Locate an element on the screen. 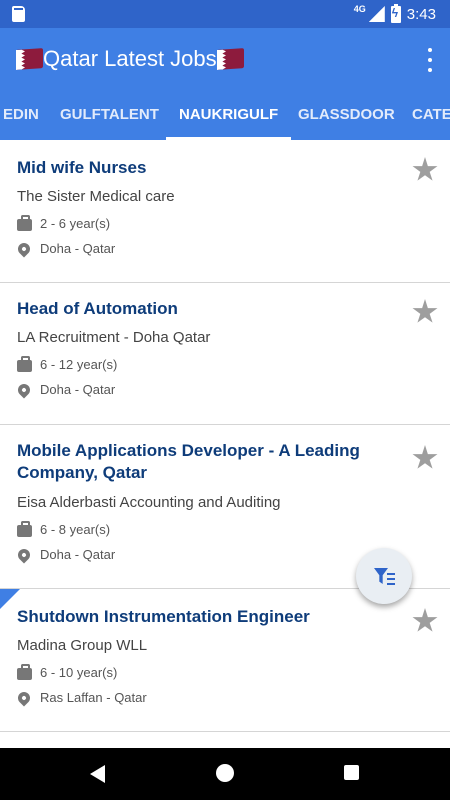 This screenshot has width=450, height=800. home-icon is located at coordinates (225, 773).